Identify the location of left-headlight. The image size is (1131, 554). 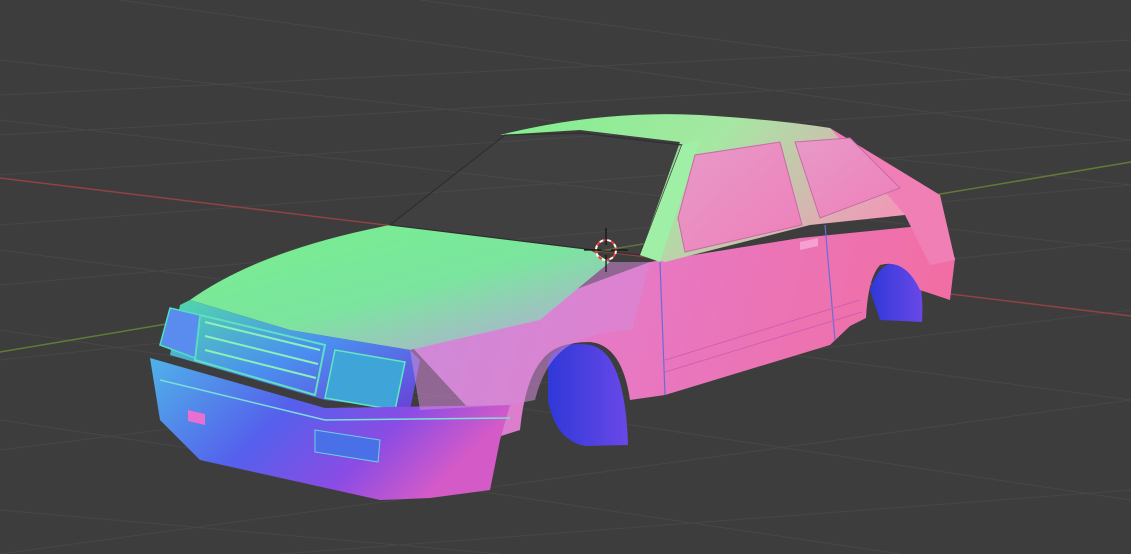
(180, 333).